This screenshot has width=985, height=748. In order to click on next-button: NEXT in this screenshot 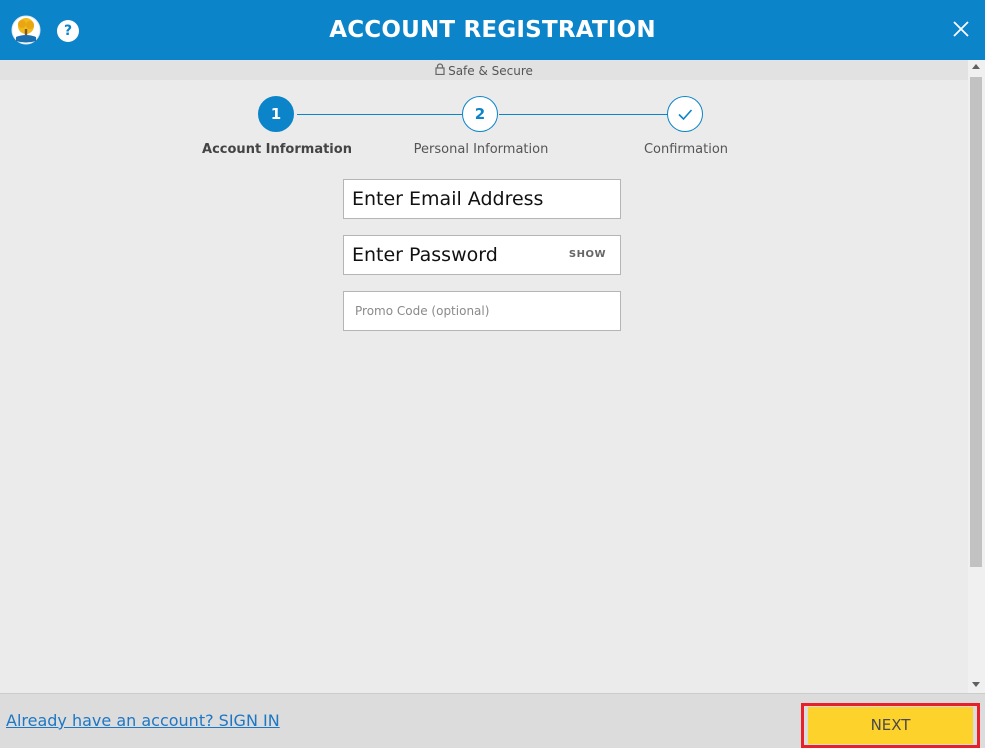, I will do `click(890, 725)`.